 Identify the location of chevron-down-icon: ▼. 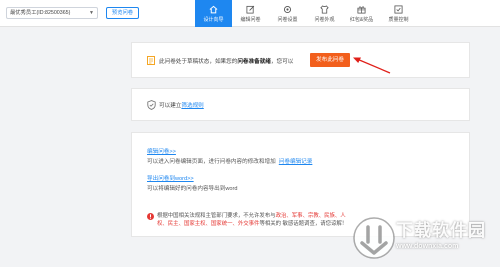
(91, 13).